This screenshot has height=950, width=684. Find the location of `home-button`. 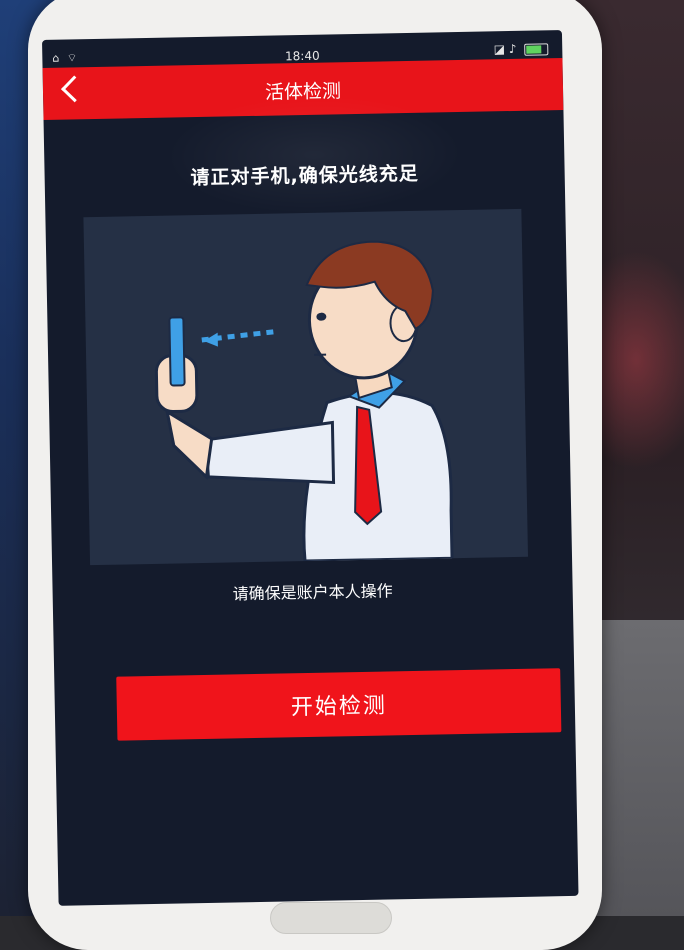

home-button is located at coordinates (331, 918).